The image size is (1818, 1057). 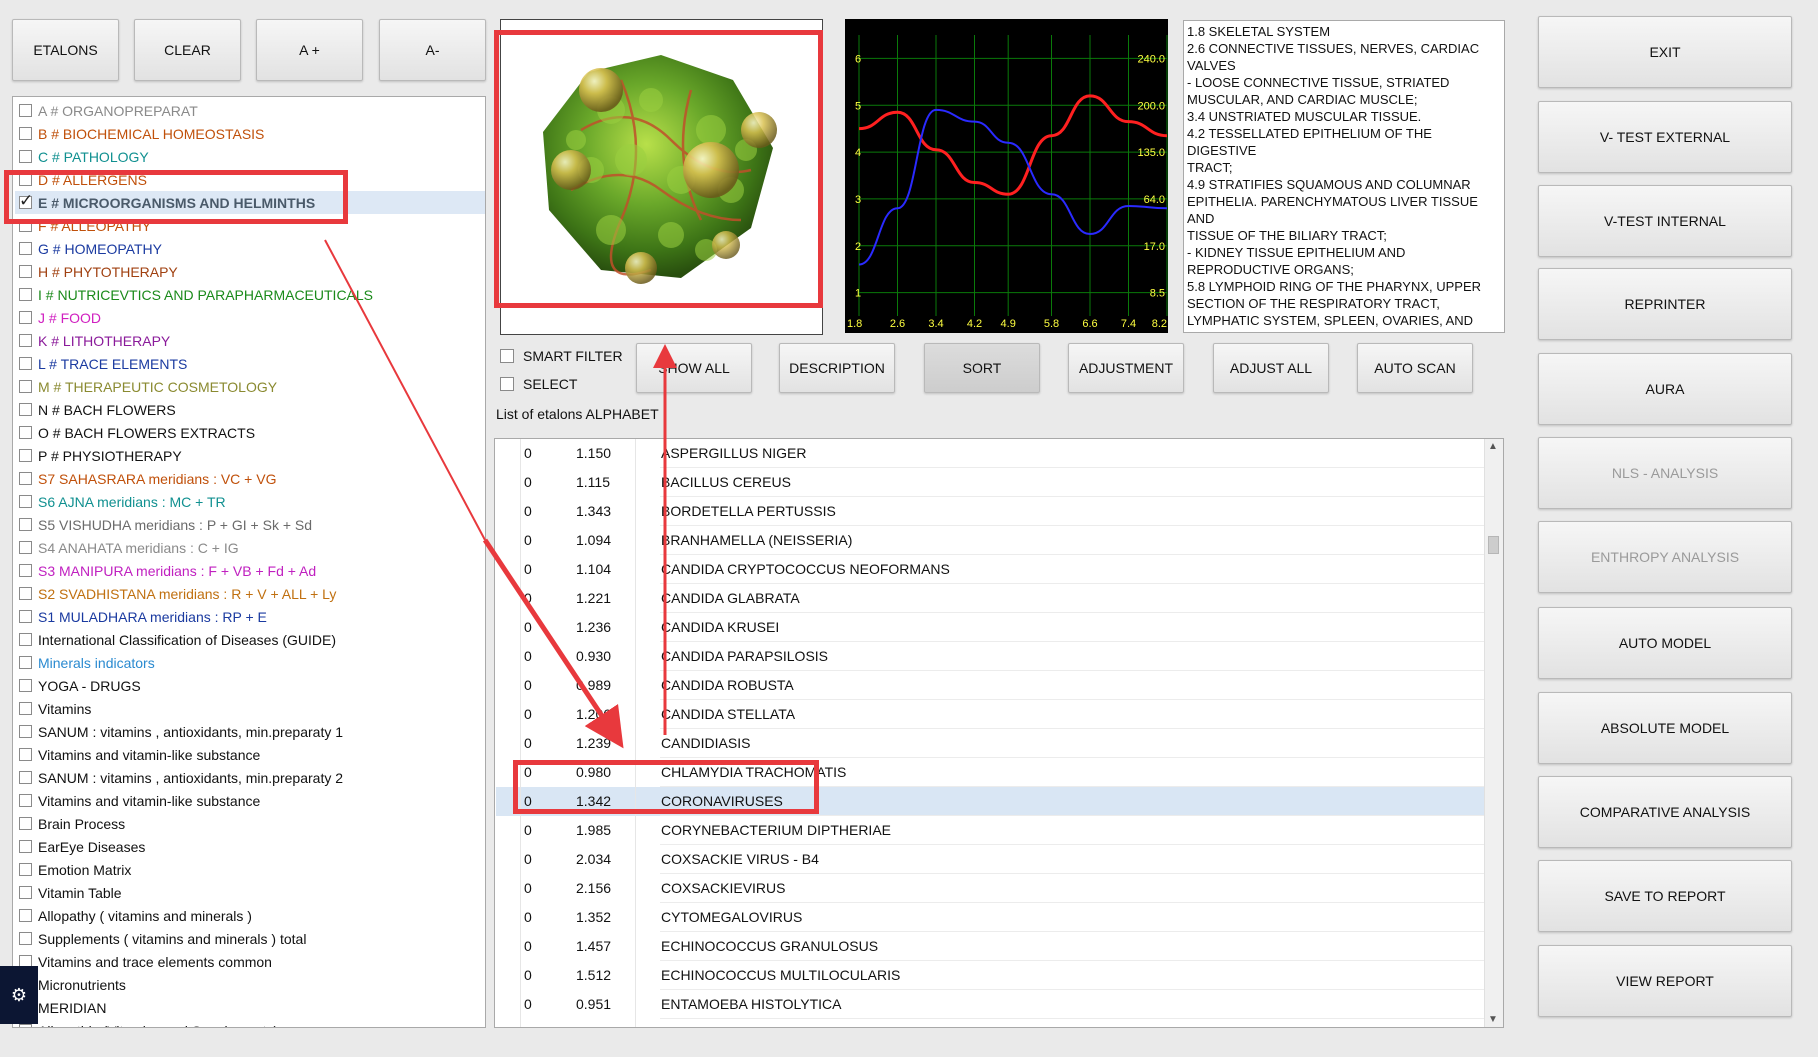 I want to click on table-row: 0 1.104 CANDIDA CRYPTOCOCCUS NEOFORMANS, so click(x=990, y=569).